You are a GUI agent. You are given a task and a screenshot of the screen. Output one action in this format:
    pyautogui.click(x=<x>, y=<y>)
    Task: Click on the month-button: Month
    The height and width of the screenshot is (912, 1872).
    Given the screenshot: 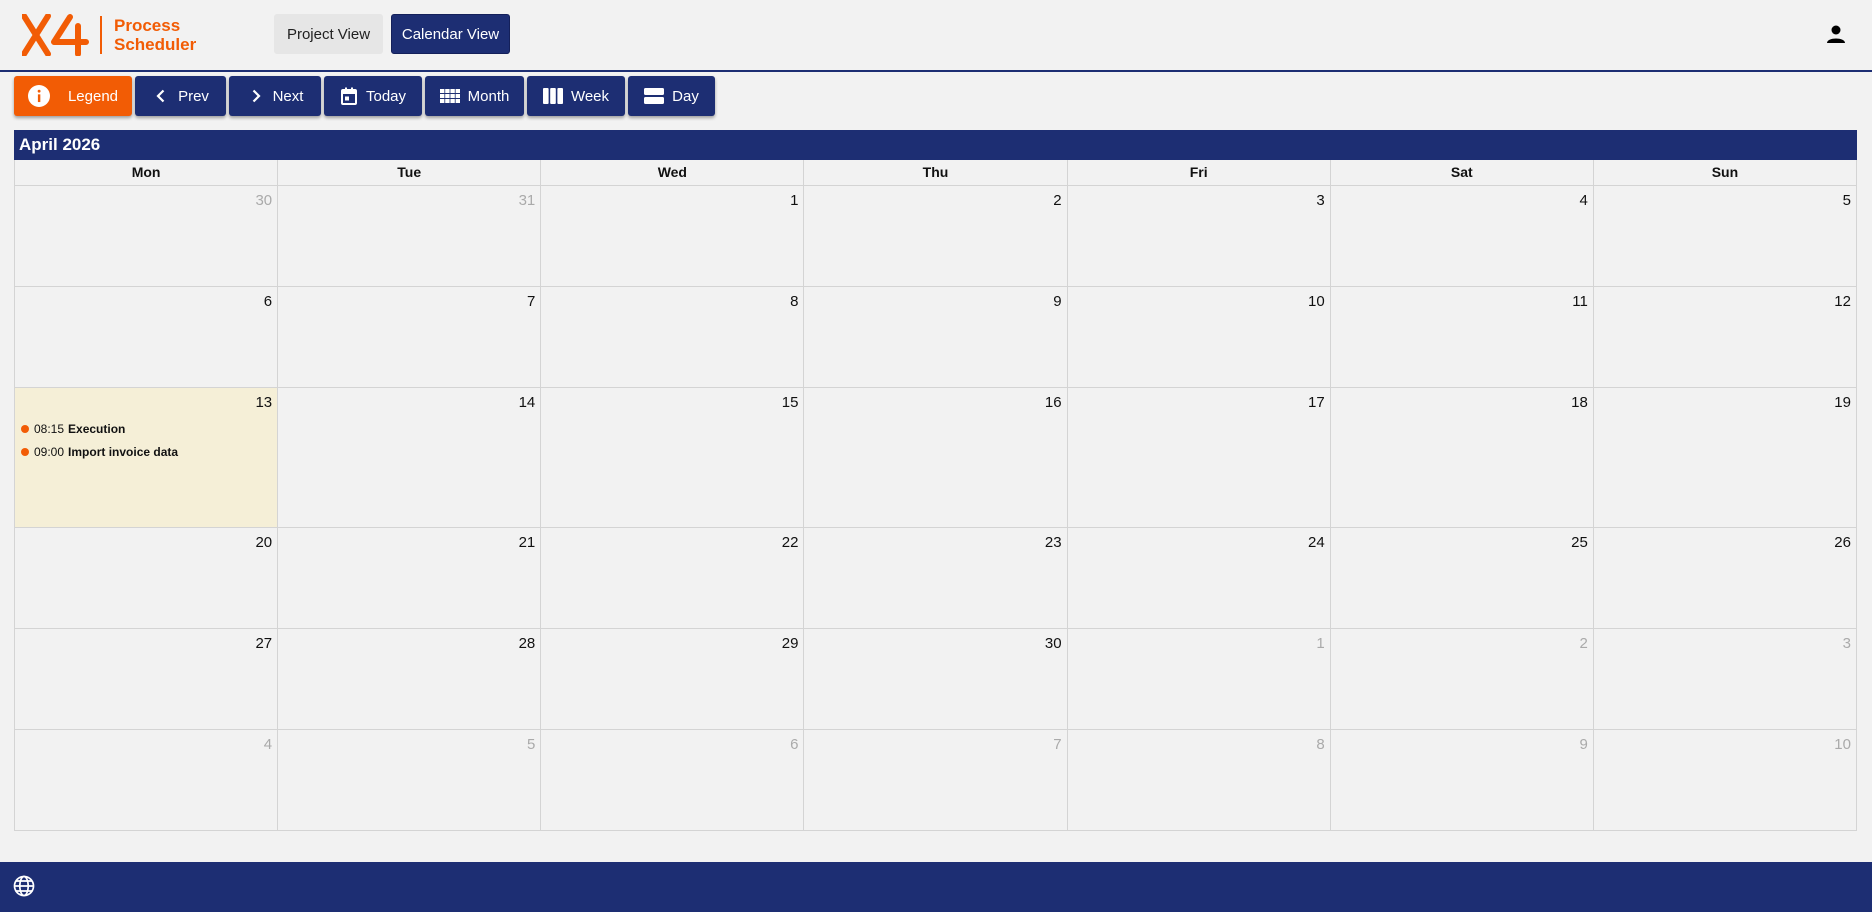 What is the action you would take?
    pyautogui.click(x=474, y=96)
    